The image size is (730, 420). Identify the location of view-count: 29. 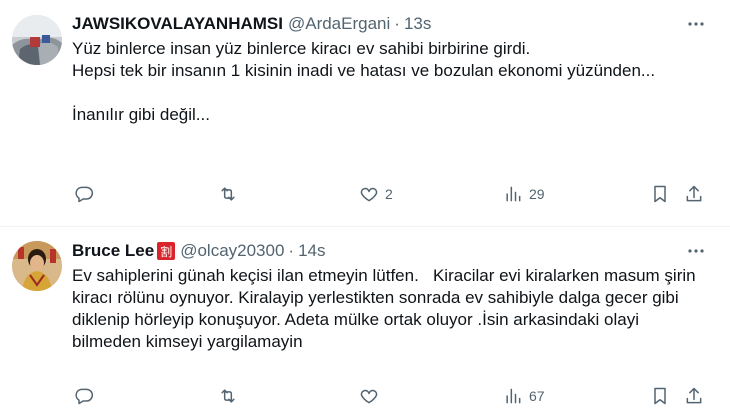
(537, 194).